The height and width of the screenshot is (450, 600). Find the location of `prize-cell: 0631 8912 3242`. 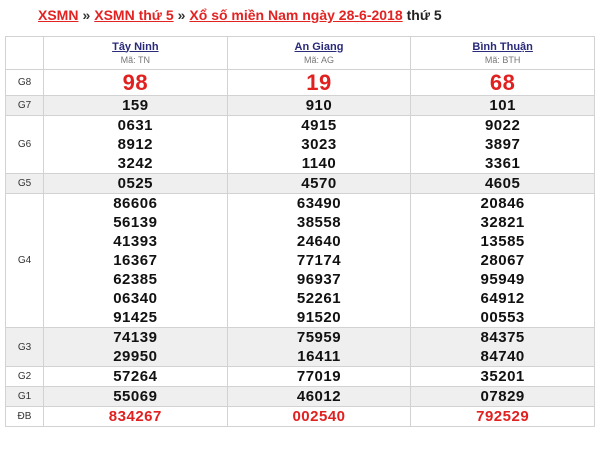

prize-cell: 0631 8912 3242 is located at coordinates (135, 144).